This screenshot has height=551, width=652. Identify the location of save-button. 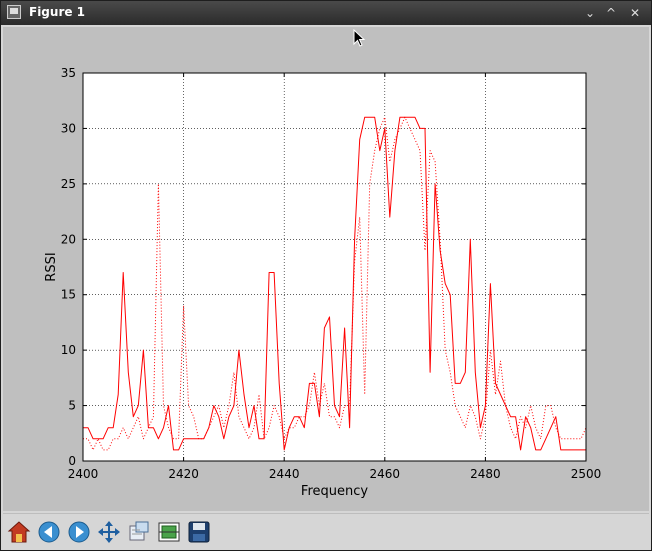
(199, 532).